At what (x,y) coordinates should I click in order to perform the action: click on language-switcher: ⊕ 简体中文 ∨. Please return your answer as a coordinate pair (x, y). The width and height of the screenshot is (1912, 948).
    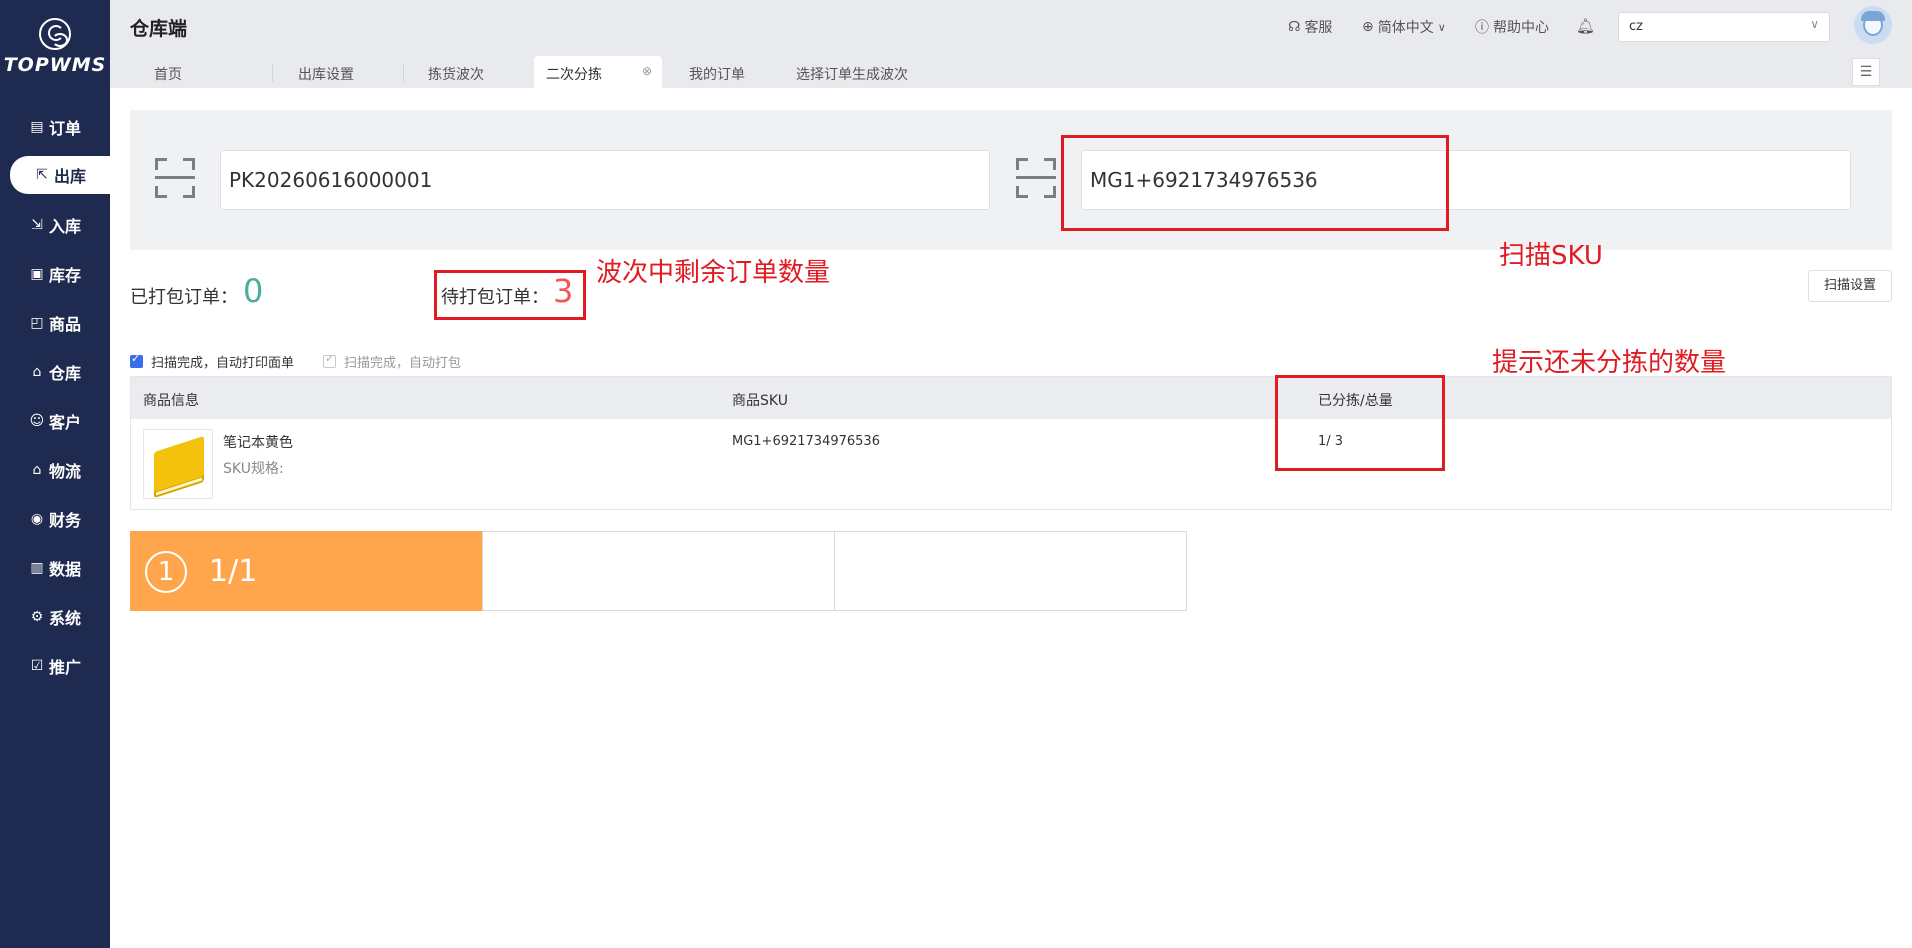
    Looking at the image, I should click on (1404, 27).